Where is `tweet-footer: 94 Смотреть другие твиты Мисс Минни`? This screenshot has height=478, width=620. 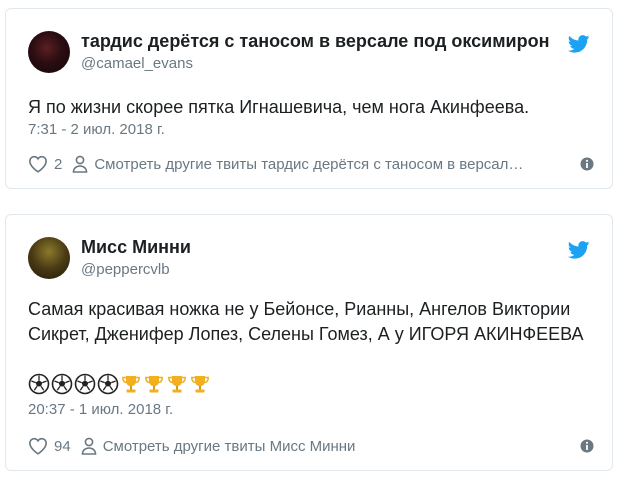
tweet-footer: 94 Смотреть другие твиты Мисс Минни is located at coordinates (311, 446).